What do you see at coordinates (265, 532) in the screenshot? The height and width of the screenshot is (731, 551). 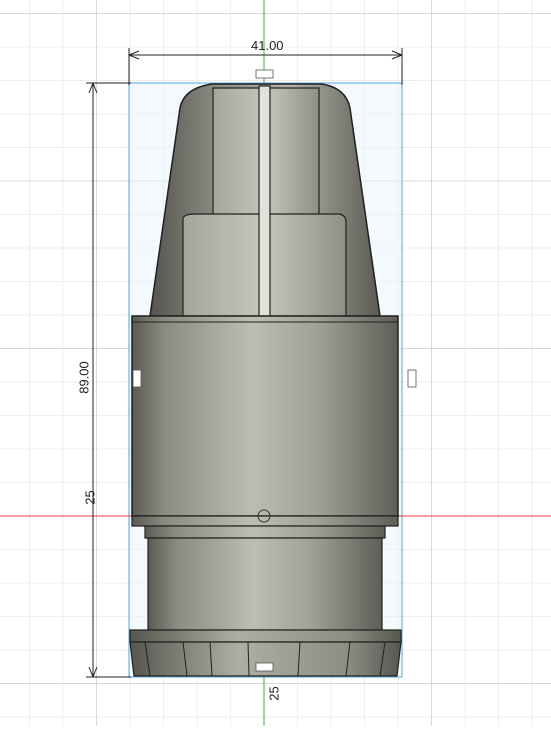 I see `collar-step` at bounding box center [265, 532].